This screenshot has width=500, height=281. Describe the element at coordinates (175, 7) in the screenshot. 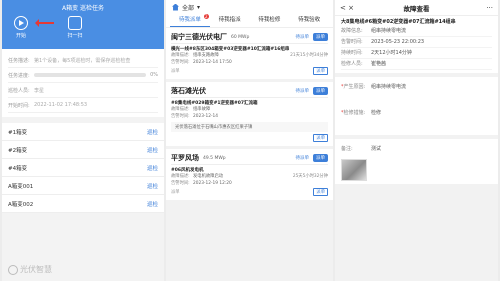

I see `home-icon` at that location.